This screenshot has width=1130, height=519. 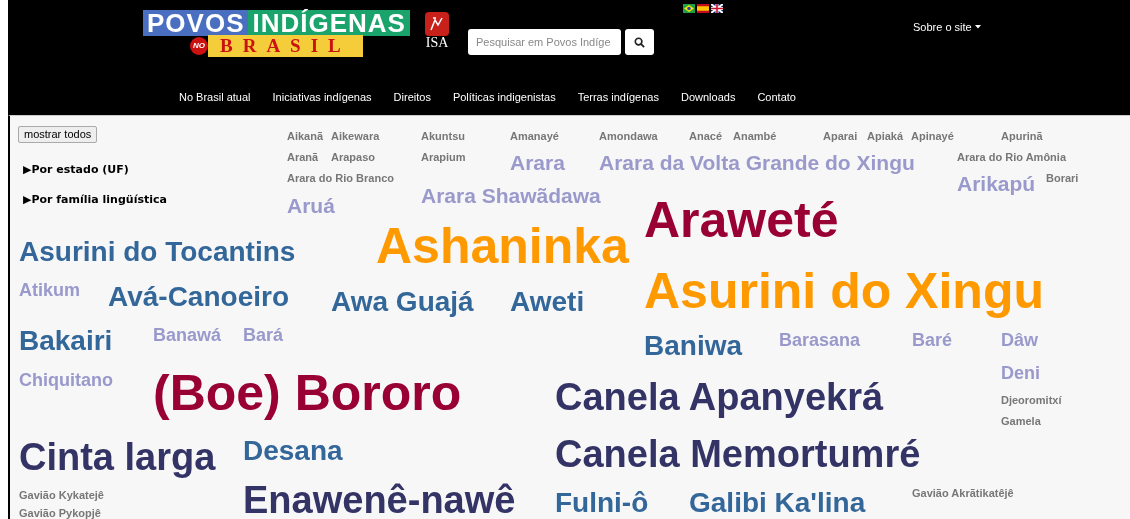 What do you see at coordinates (755, 136) in the screenshot?
I see `people-link: Anambé` at bounding box center [755, 136].